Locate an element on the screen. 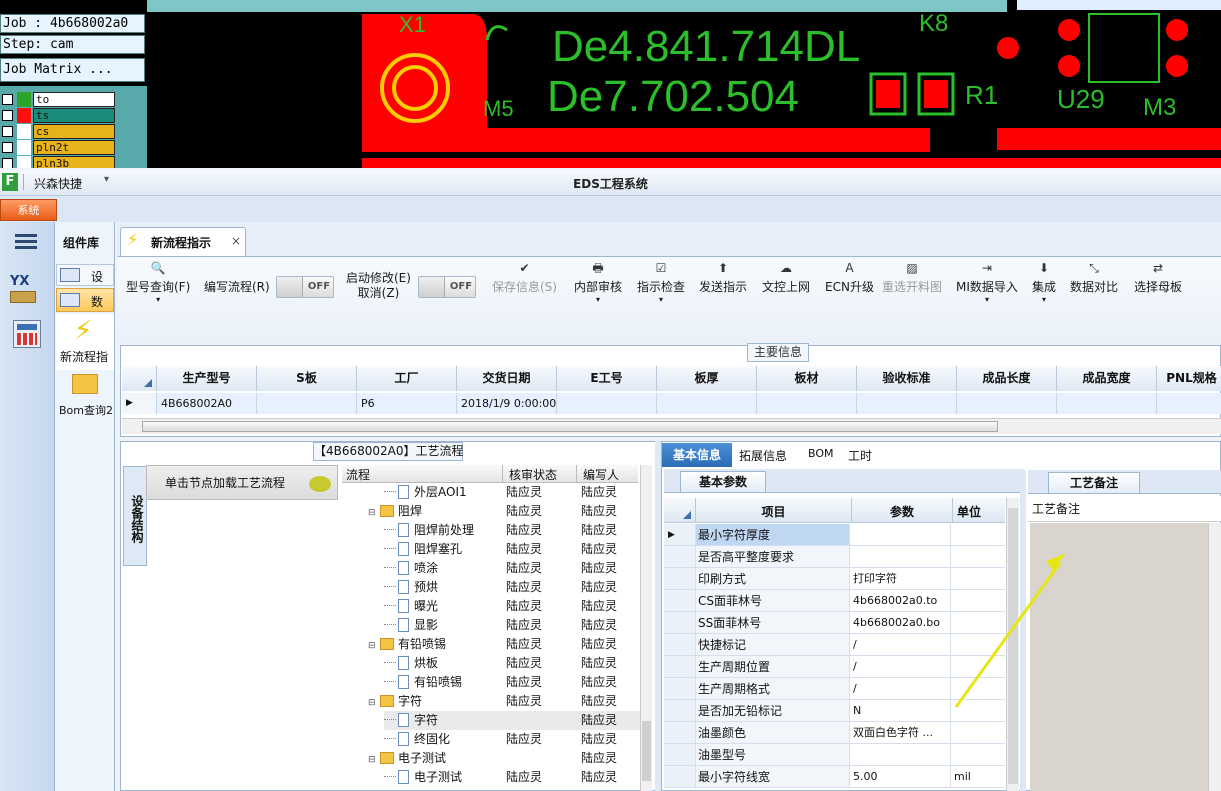 Image resolution: width=1221 pixels, height=791 pixels. tree-row: 预烘 陆应灵 陆应灵 is located at coordinates (512, 587).